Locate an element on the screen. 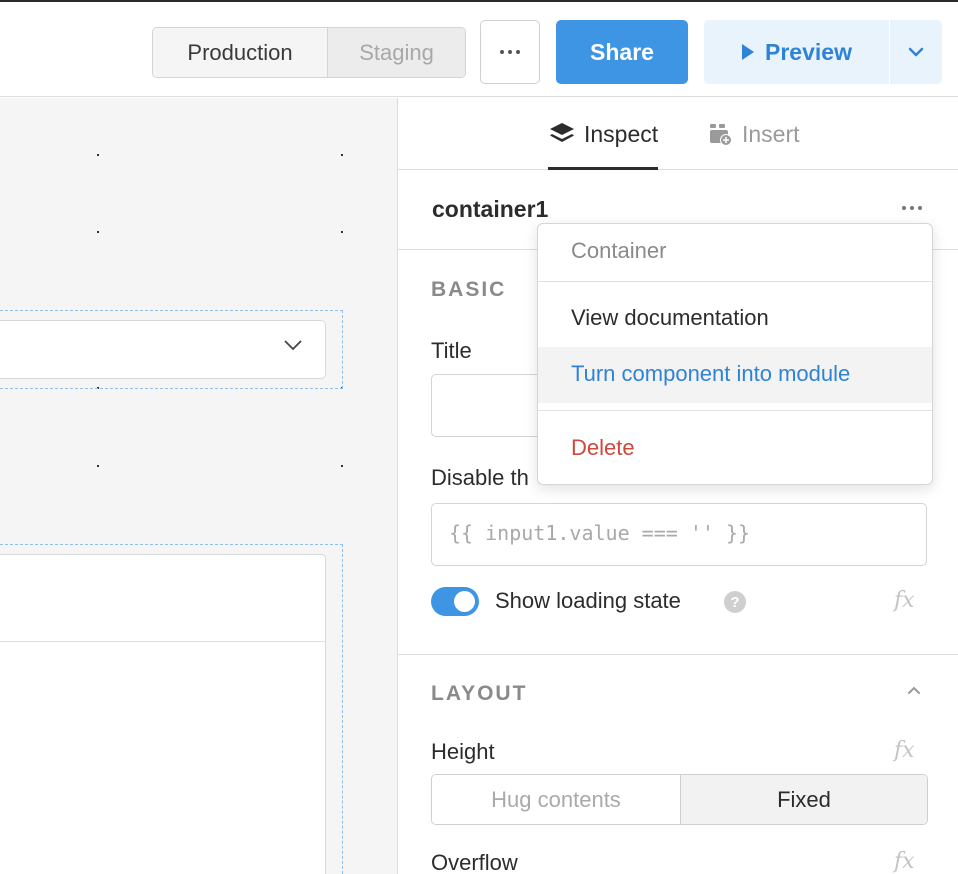 The height and width of the screenshot is (874, 958). env-production-button: Production is located at coordinates (240, 52).